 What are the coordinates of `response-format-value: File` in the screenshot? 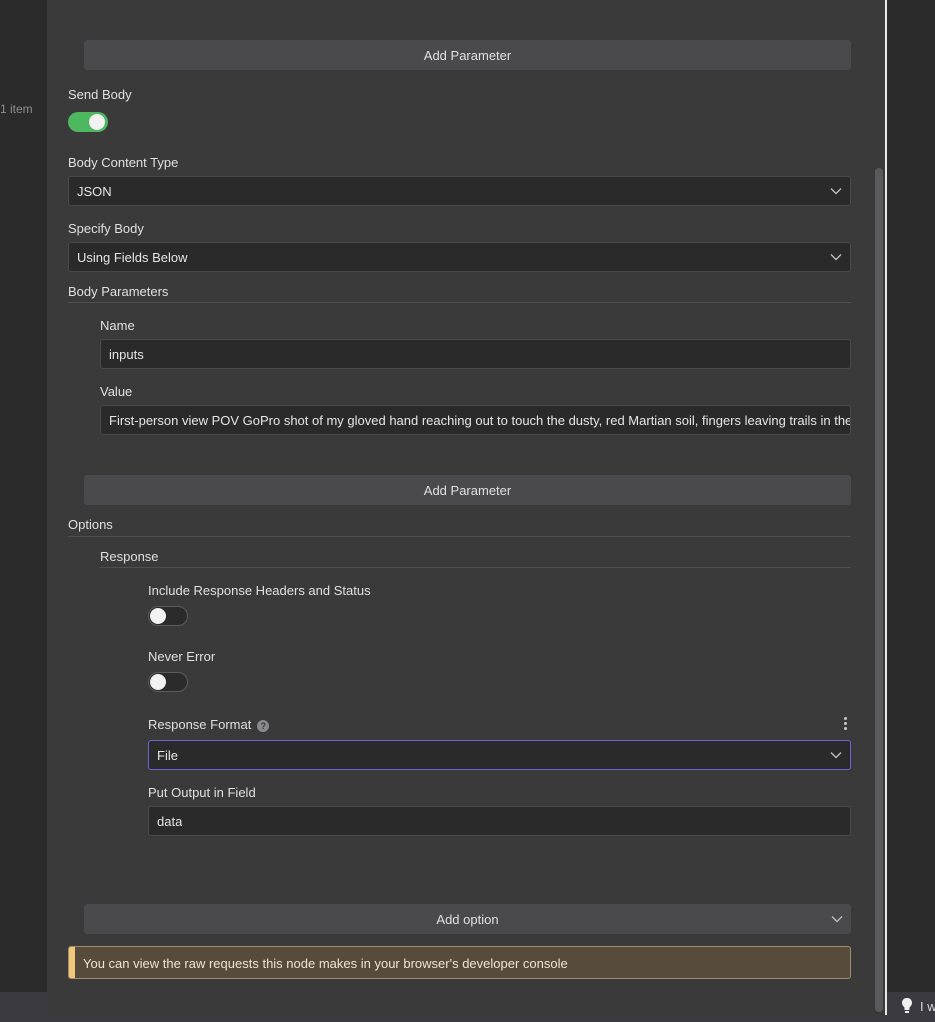 It's located at (167, 755).